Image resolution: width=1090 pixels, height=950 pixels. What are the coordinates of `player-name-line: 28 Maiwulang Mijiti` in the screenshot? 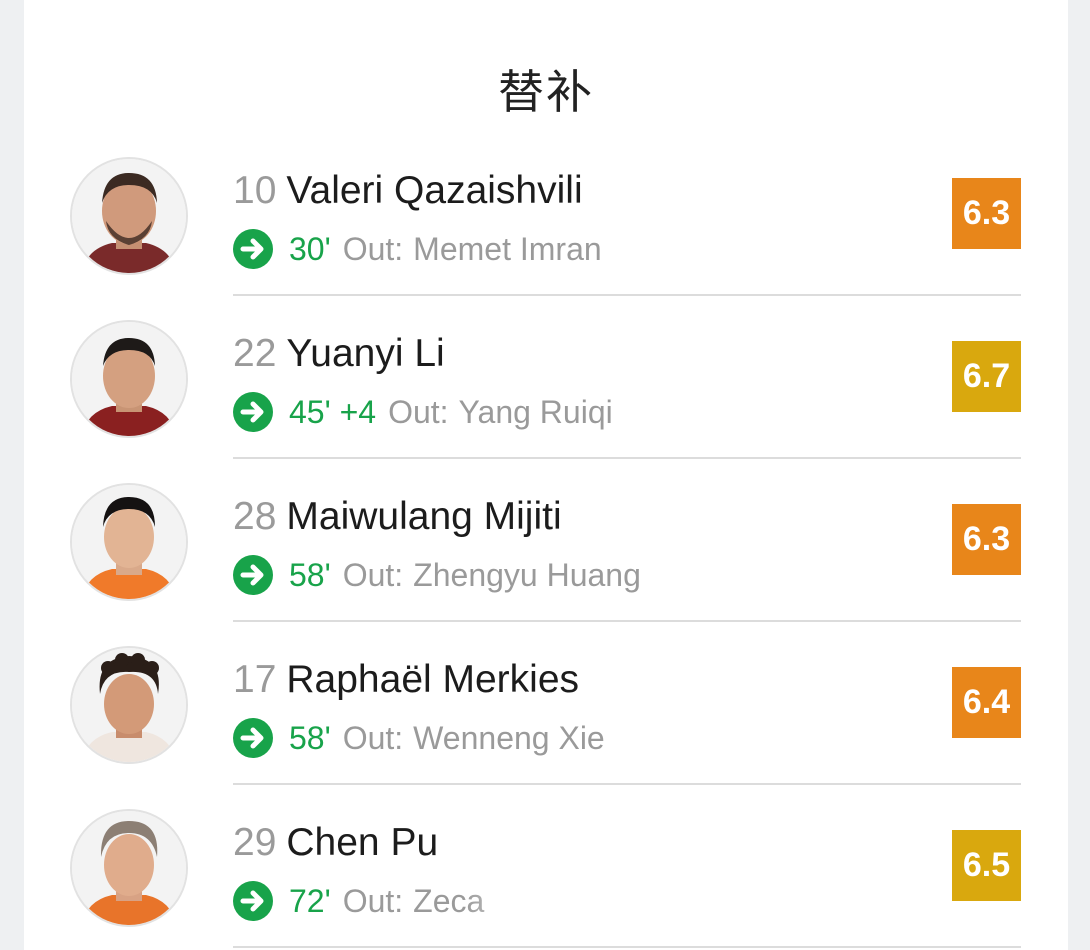 It's located at (397, 517).